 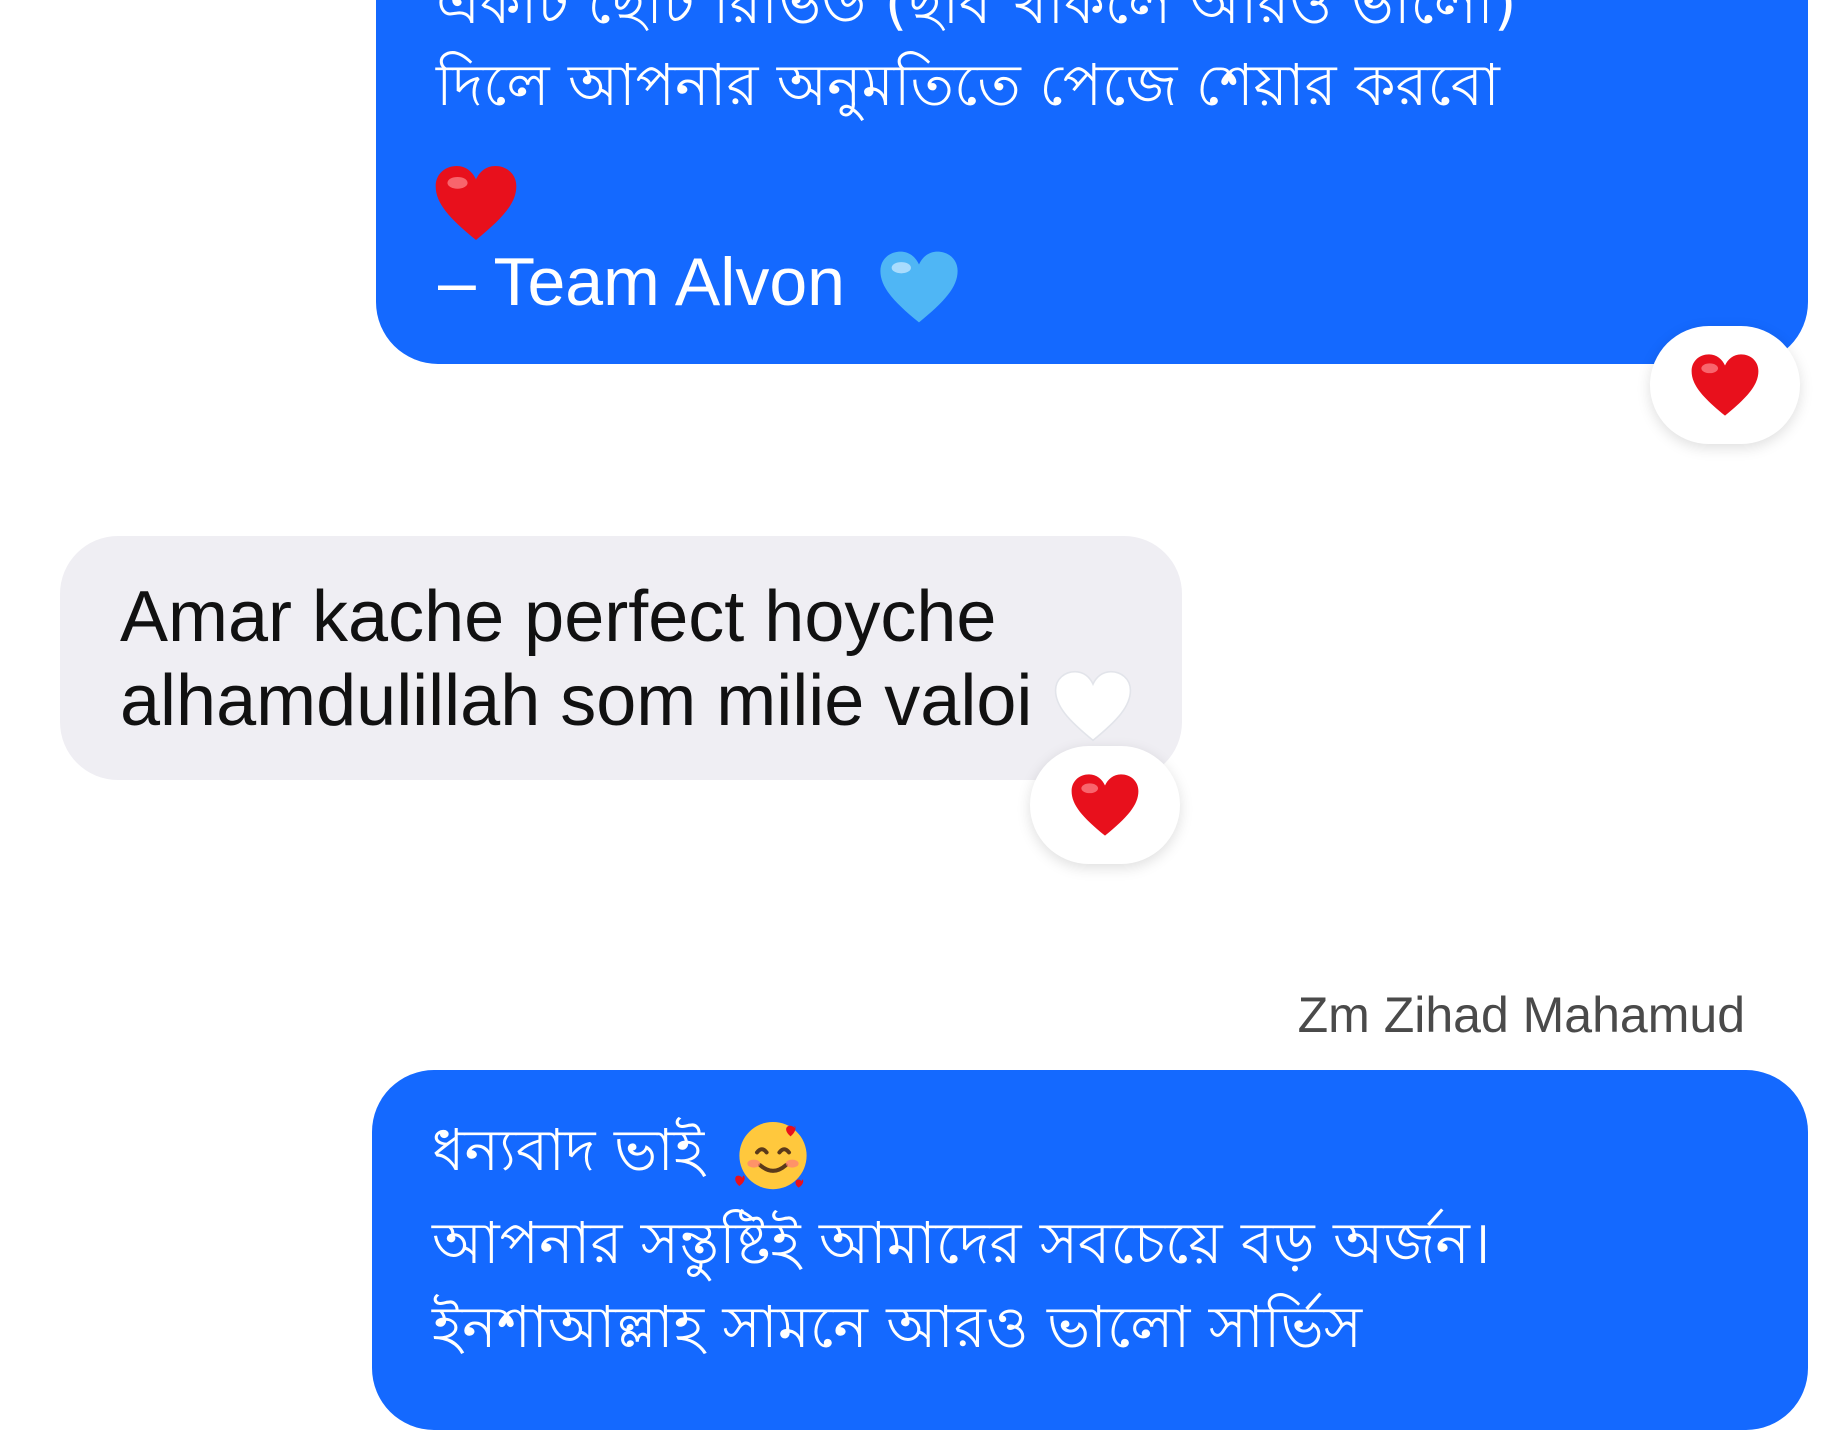 I want to click on message-text-line: Amar kache perfect hoyche, so click(x=558, y=617).